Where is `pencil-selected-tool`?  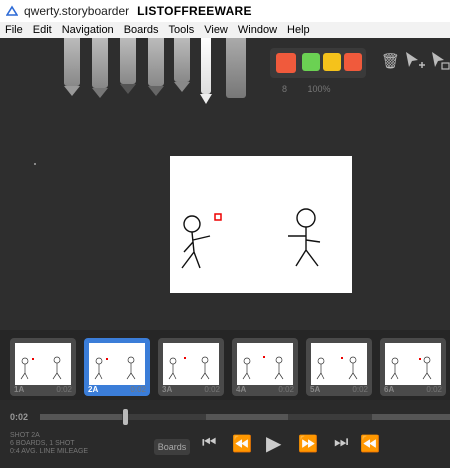 pencil-selected-tool is located at coordinates (206, 71).